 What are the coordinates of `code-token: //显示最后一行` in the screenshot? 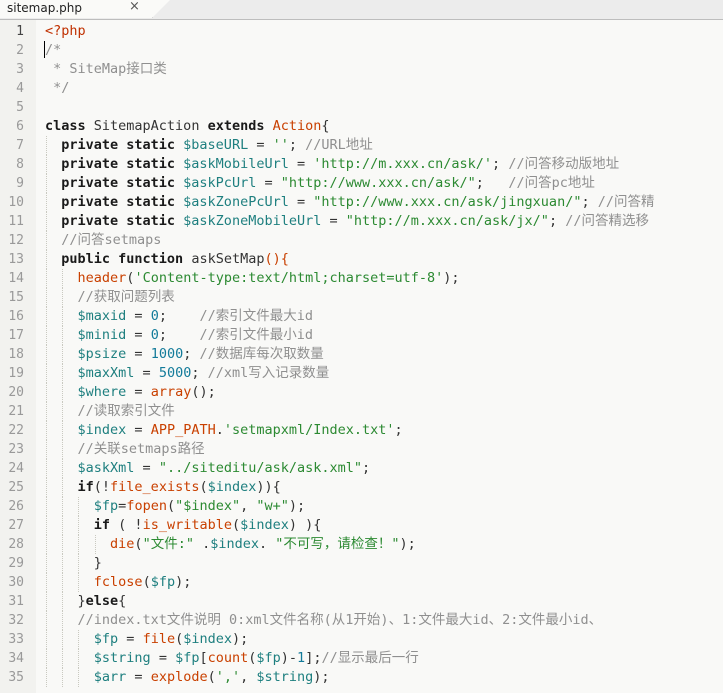 It's located at (370, 658).